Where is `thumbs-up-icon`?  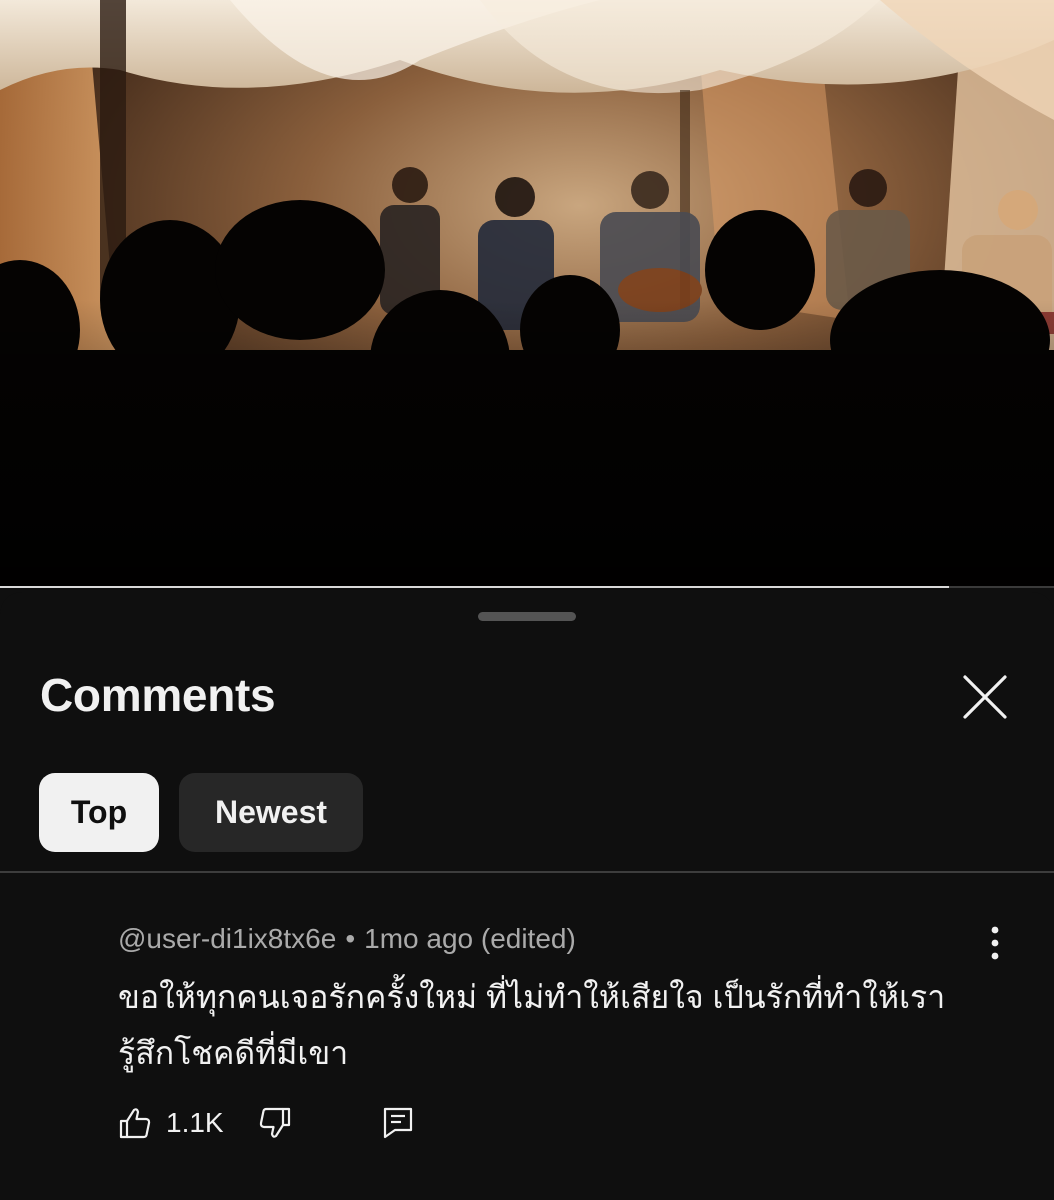
thumbs-up-icon is located at coordinates (135, 1123).